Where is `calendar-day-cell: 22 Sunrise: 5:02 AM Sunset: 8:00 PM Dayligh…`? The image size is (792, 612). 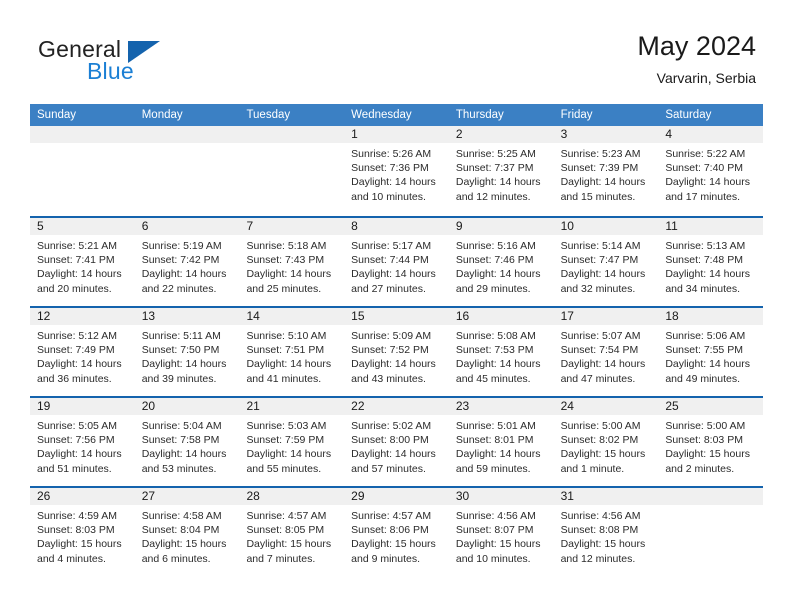
calendar-day-cell: 22 Sunrise: 5:02 AM Sunset: 8:00 PM Dayligh… is located at coordinates (396, 442).